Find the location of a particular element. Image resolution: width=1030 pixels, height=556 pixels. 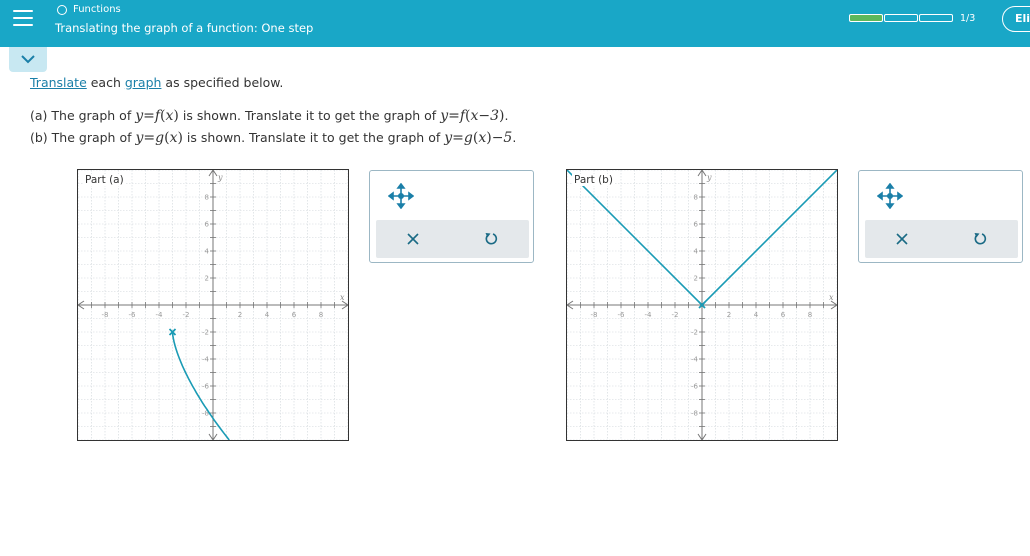

chevron-down-icon is located at coordinates (28, 59).